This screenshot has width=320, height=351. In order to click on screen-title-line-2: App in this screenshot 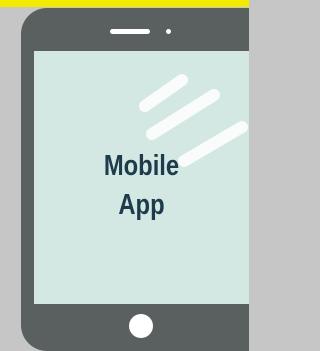, I will do `click(141, 205)`.